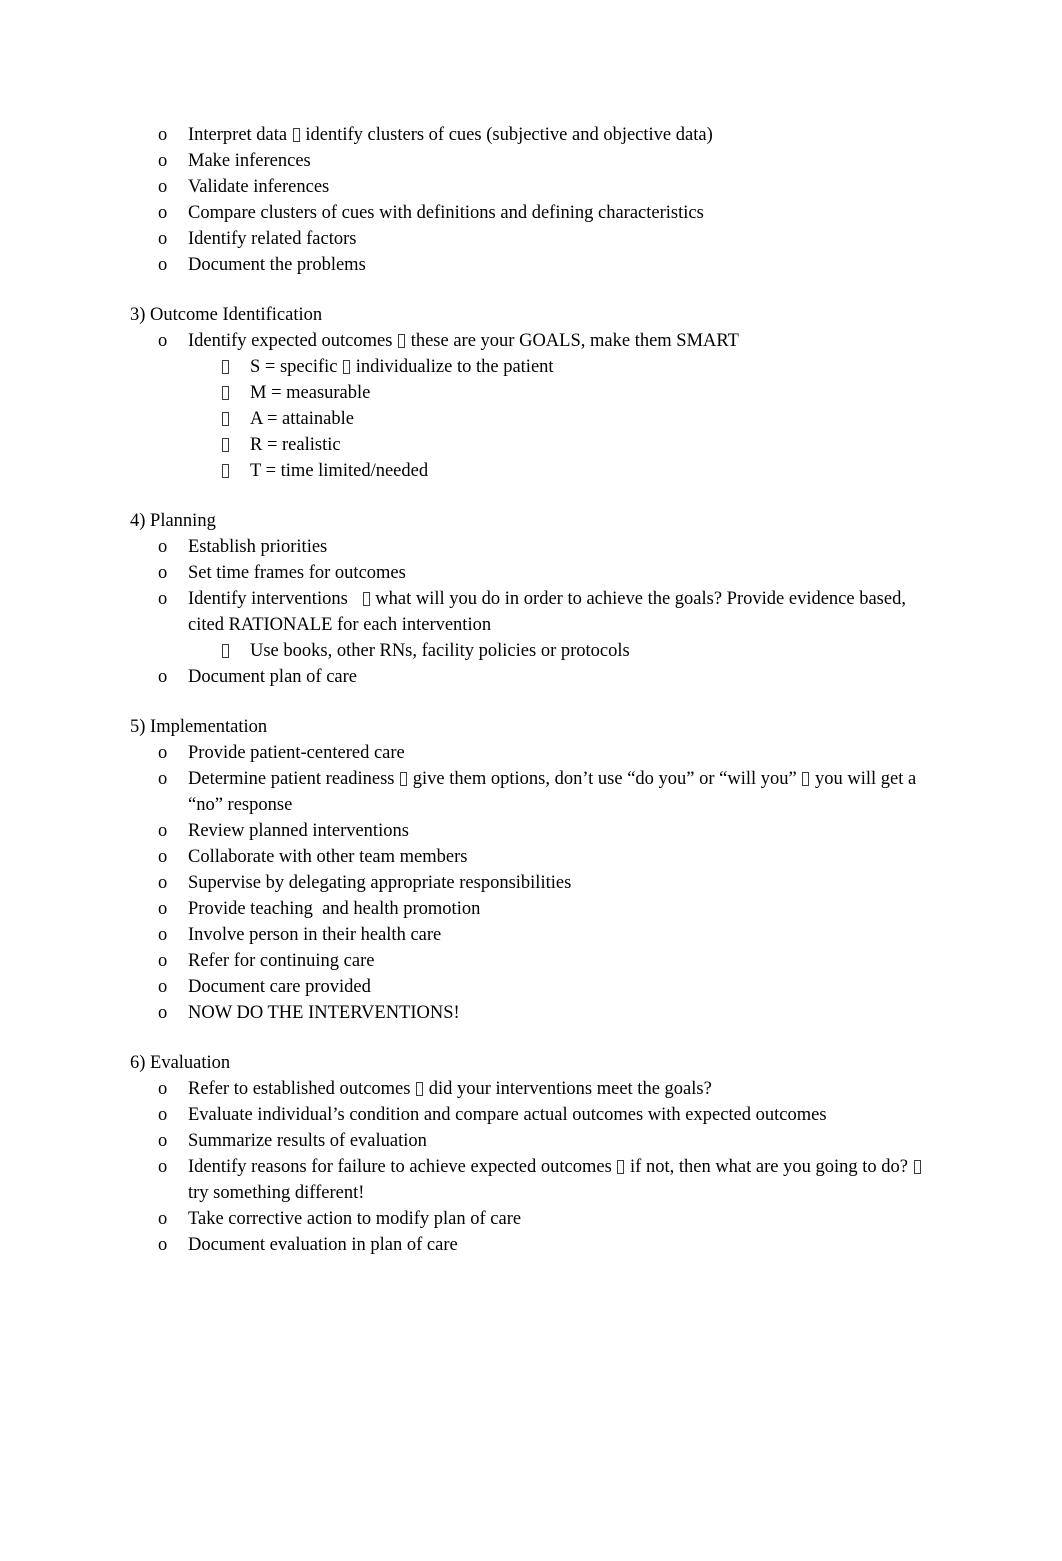  What do you see at coordinates (452, 367) in the screenshot?
I see `text-run: individualize to the patient` at bounding box center [452, 367].